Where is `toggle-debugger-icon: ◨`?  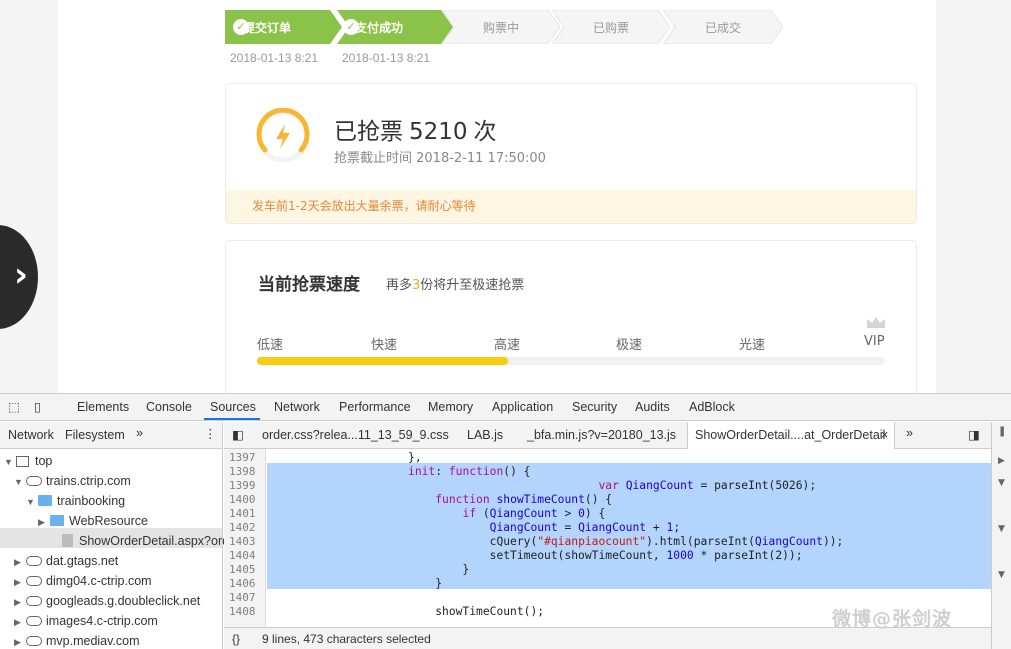 toggle-debugger-icon: ◨ is located at coordinates (974, 434).